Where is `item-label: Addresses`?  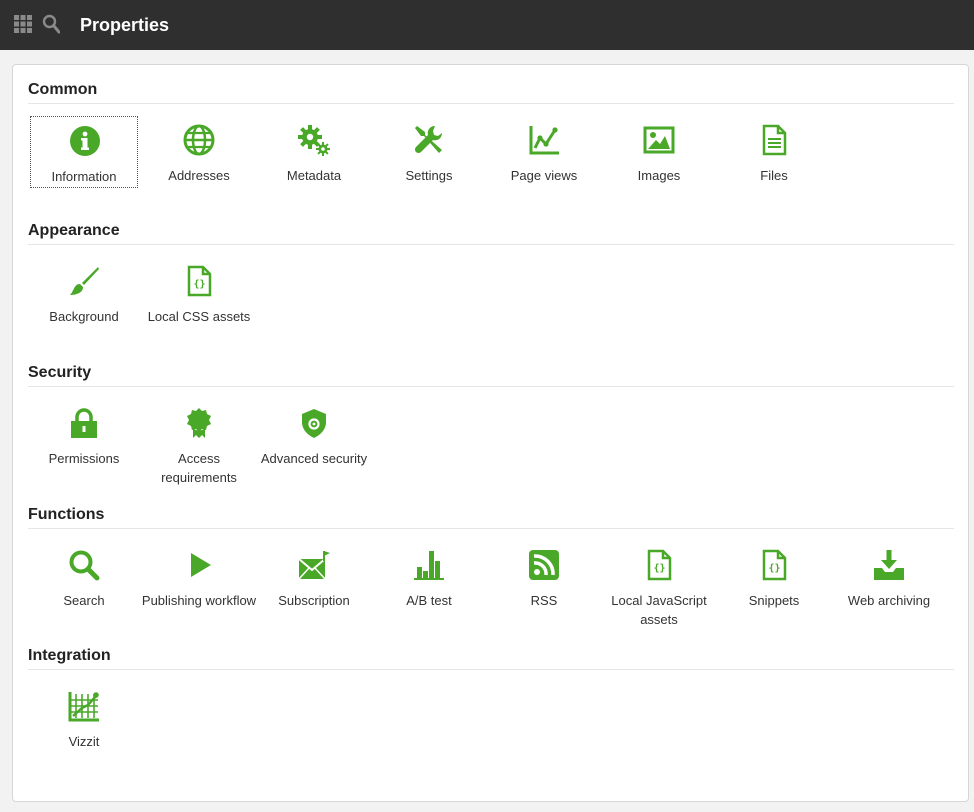 item-label: Addresses is located at coordinates (199, 175).